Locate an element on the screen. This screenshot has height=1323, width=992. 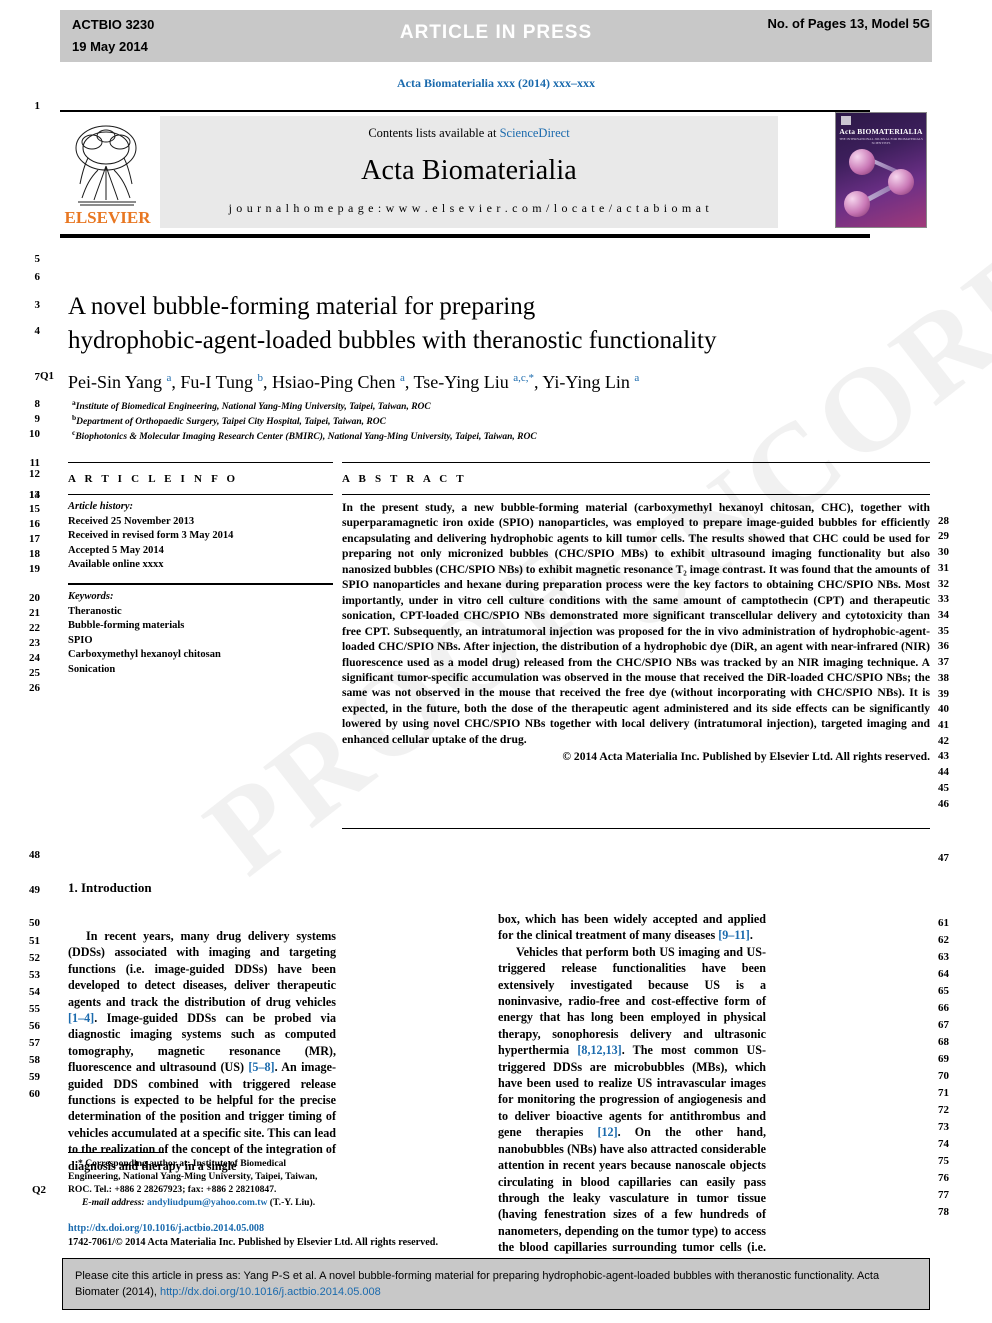
line-number: 30 is located at coordinates (943, 552).